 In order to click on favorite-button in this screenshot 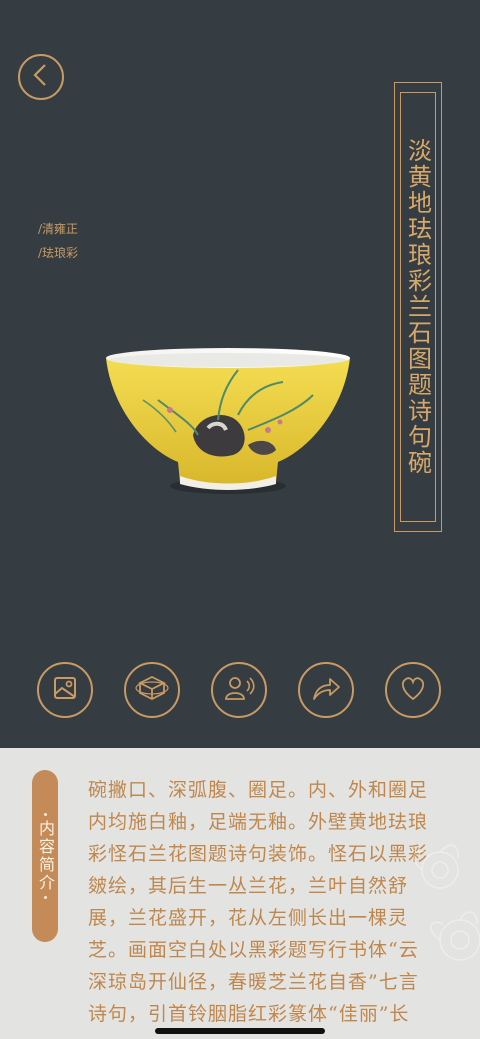, I will do `click(413, 690)`.